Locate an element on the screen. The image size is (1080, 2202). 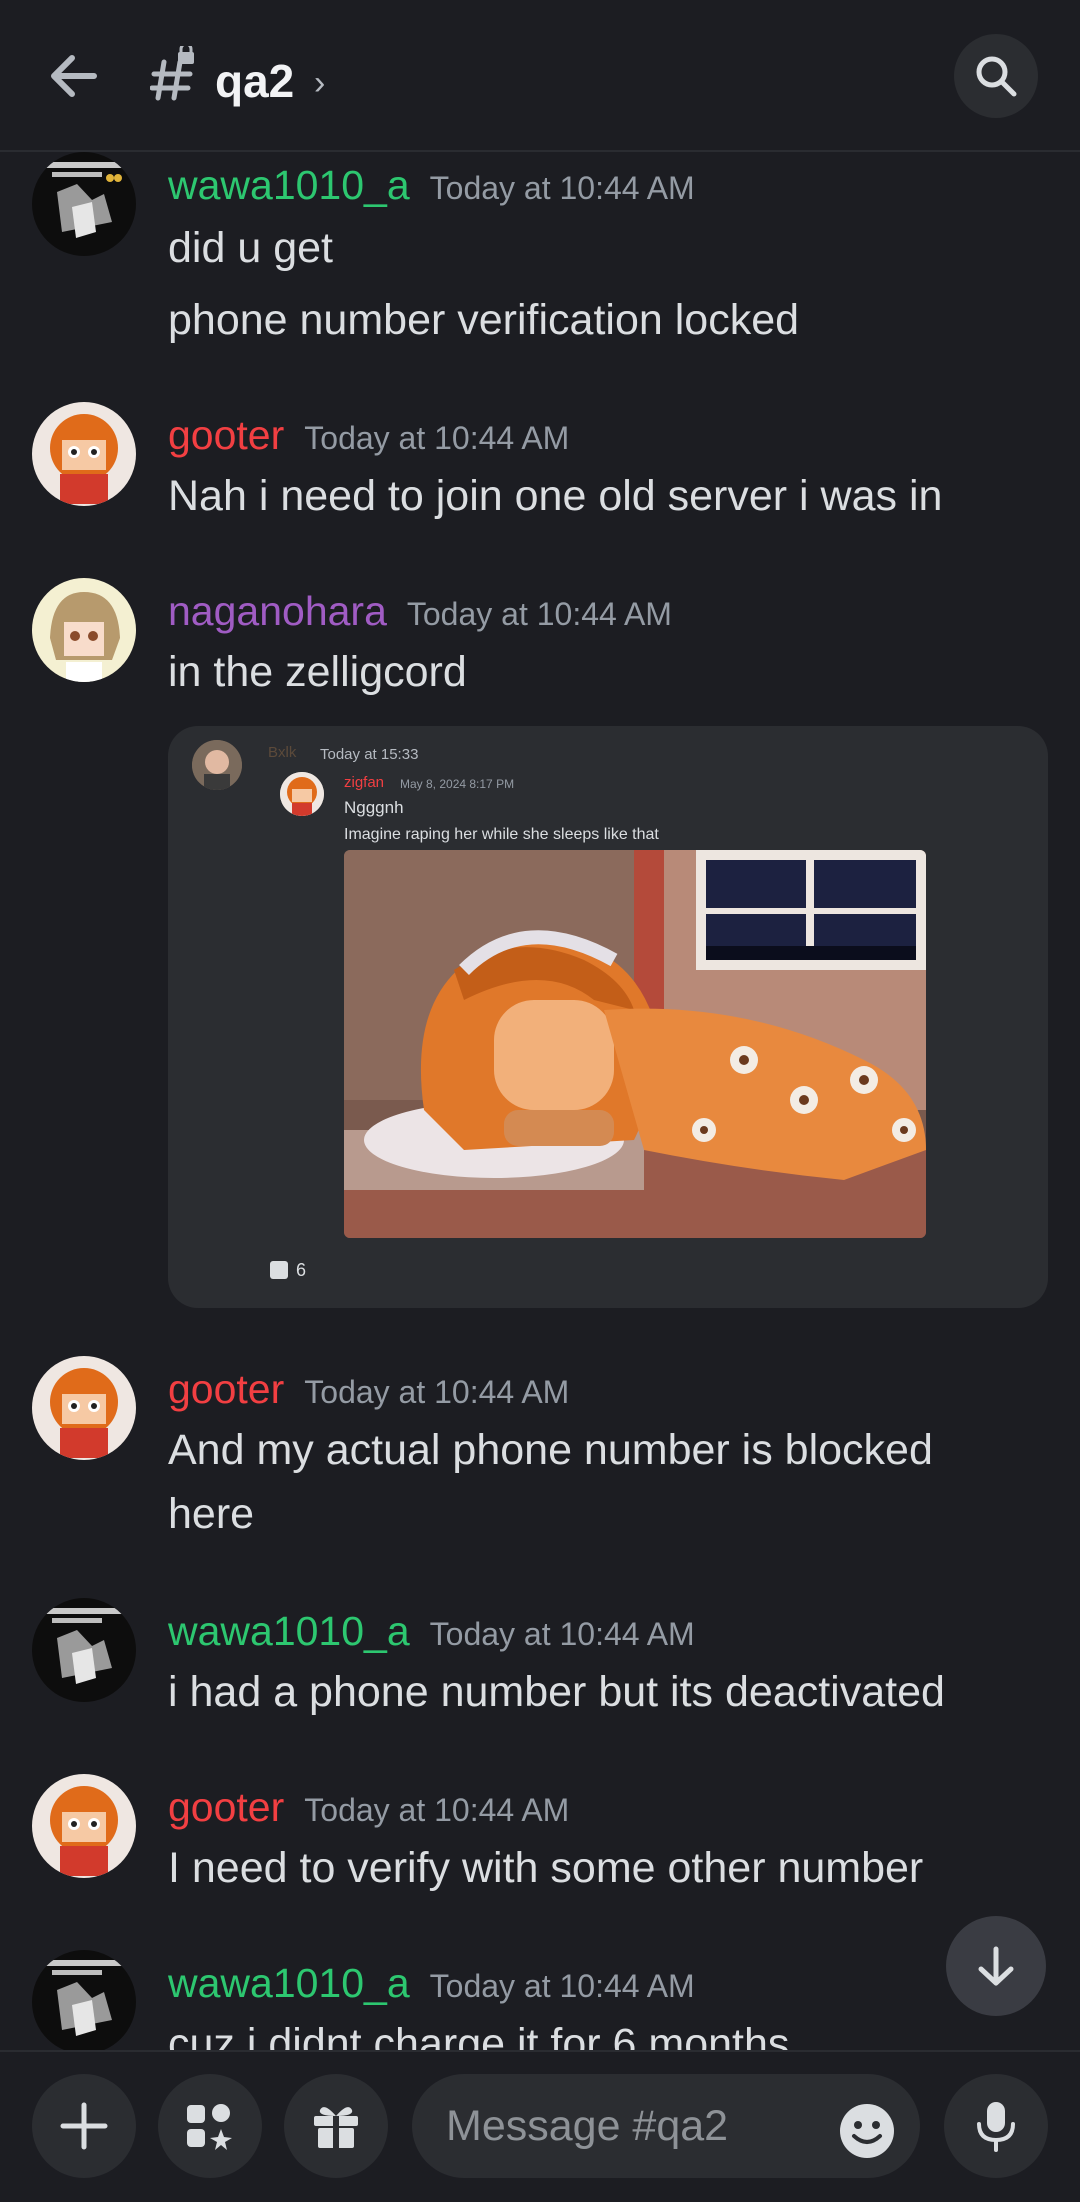
emoji-icon is located at coordinates (867, 2131).